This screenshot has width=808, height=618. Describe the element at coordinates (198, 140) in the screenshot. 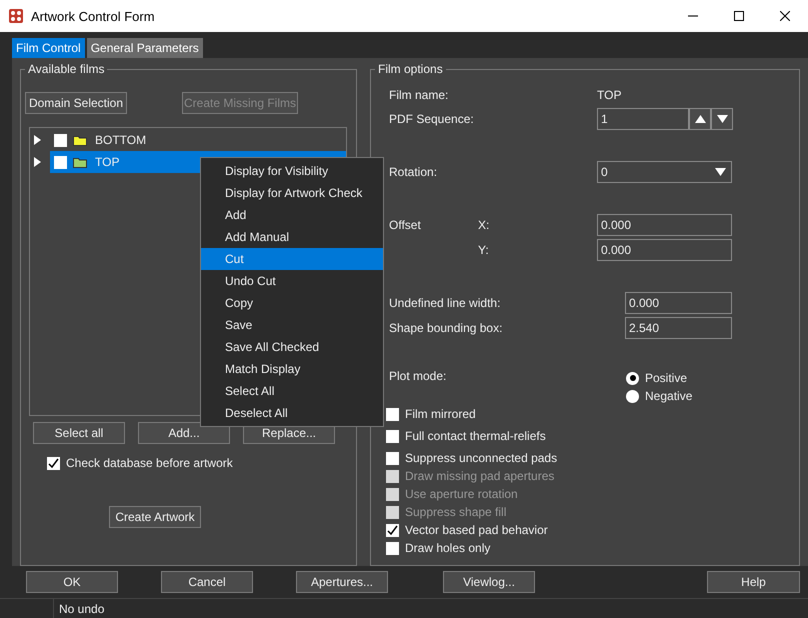

I see `film-item: BOTTOM` at that location.